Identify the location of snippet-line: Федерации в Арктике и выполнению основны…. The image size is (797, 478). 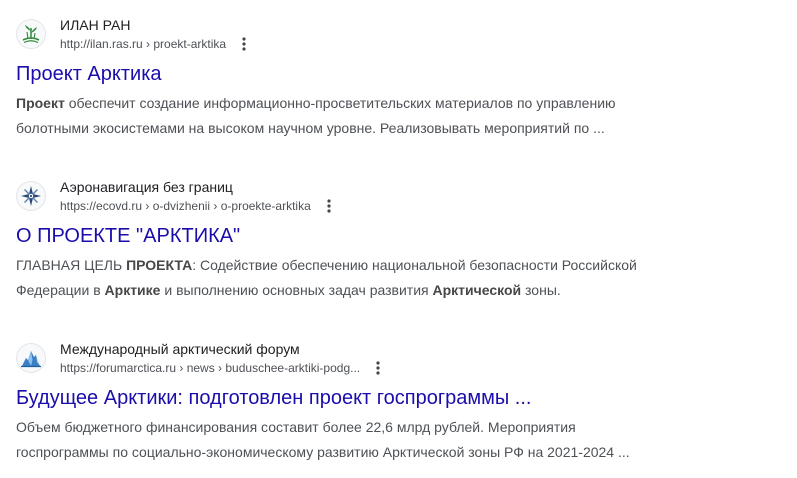
(361, 290).